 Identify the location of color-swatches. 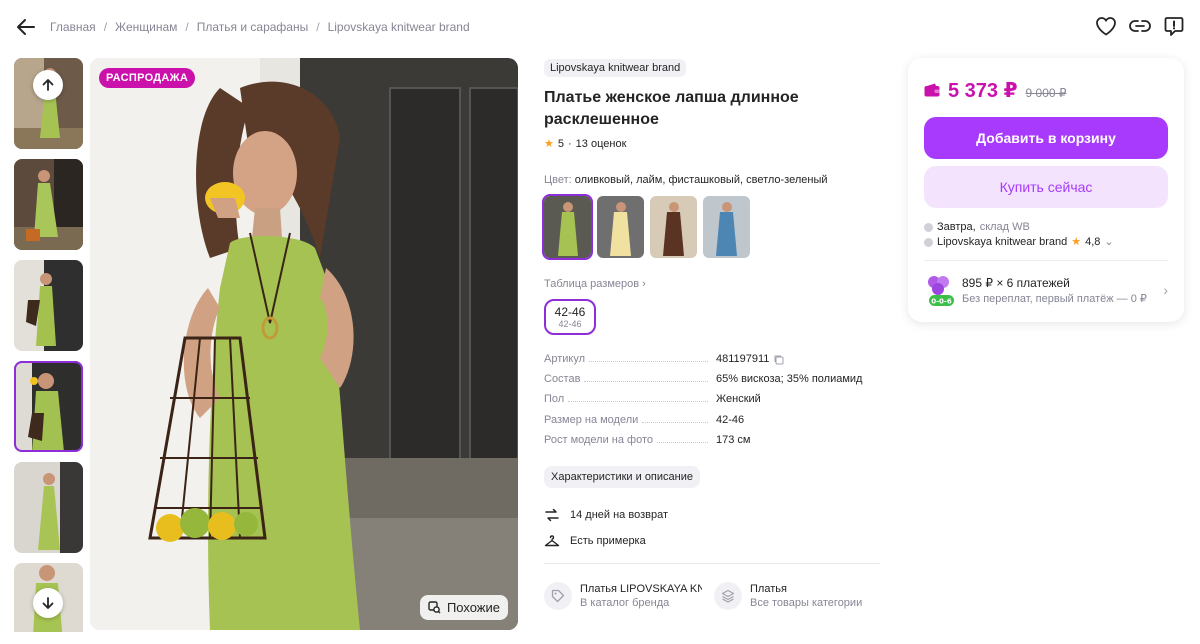
(713, 227).